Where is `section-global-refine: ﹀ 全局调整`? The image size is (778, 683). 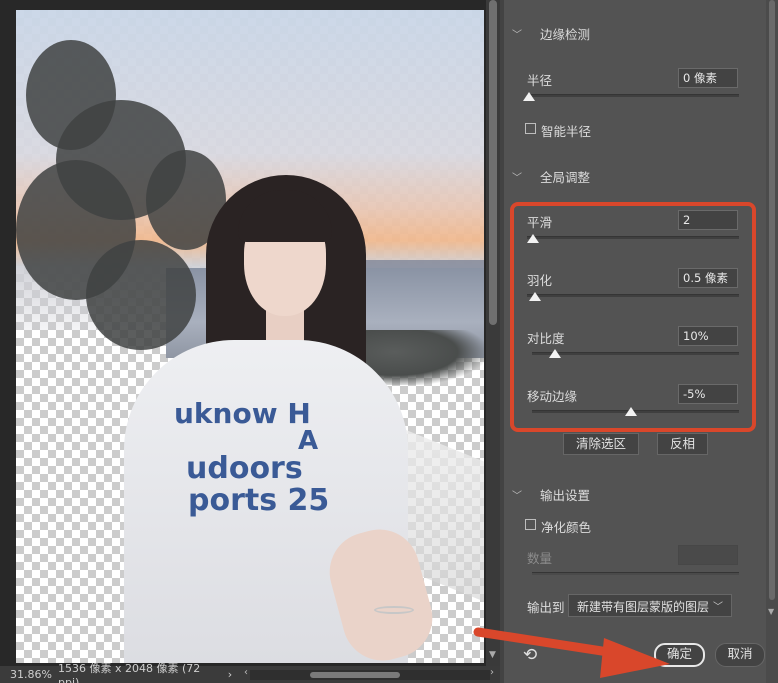 section-global-refine: ﹀ 全局调整 is located at coordinates (551, 176).